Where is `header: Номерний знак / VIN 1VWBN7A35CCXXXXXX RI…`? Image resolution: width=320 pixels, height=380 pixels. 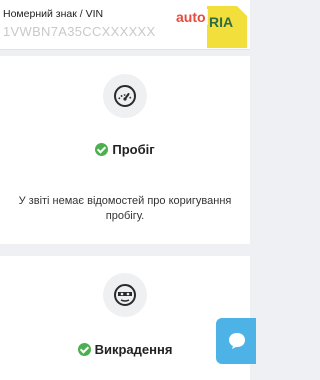 header: Номерний знак / VIN 1VWBN7A35CCXXXXXX RI… is located at coordinates (125, 25).